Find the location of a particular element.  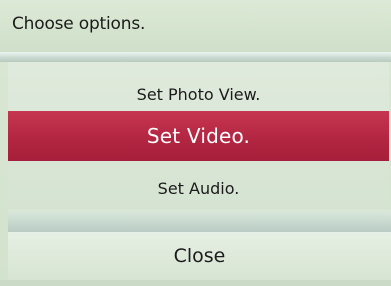

dialog-title: Choose options. is located at coordinates (79, 24).